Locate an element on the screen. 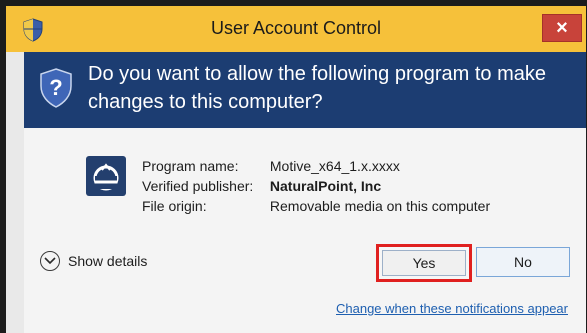  detail-label: Program name: is located at coordinates (190, 166).